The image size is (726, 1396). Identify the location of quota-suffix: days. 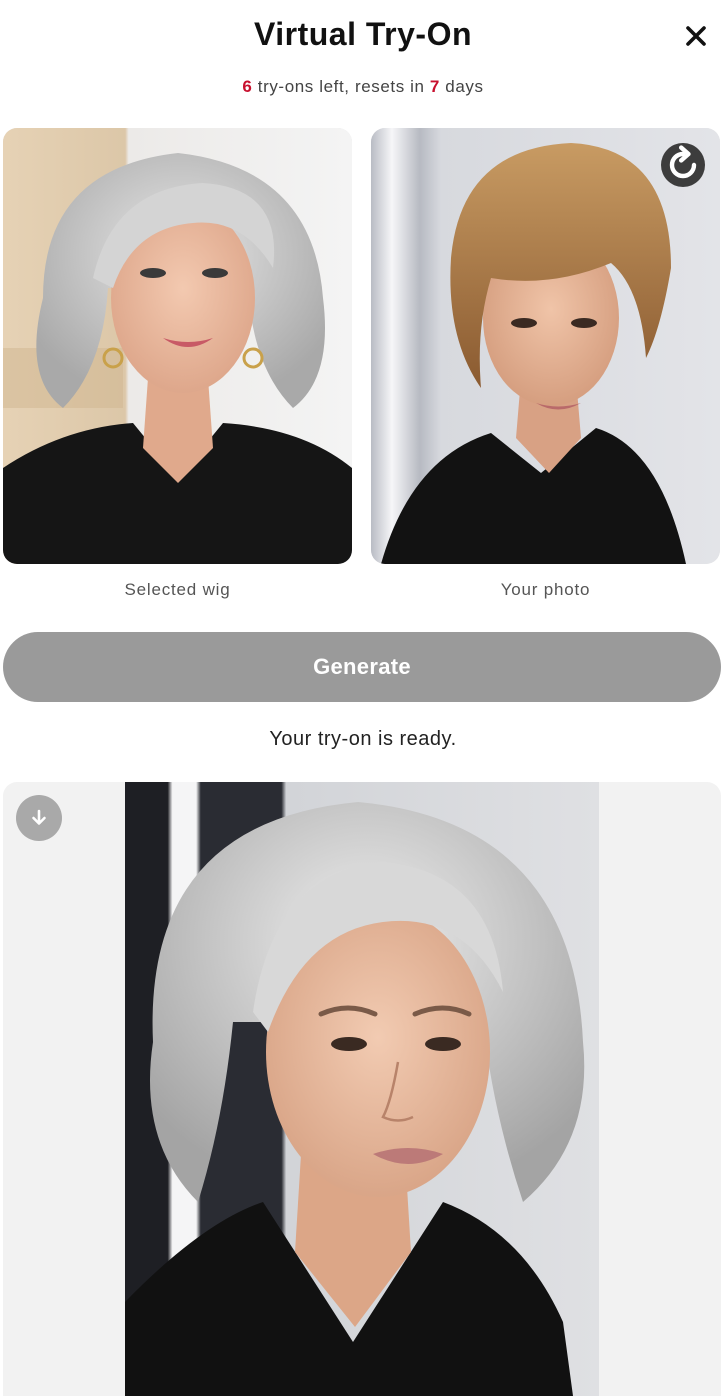
(461, 86).